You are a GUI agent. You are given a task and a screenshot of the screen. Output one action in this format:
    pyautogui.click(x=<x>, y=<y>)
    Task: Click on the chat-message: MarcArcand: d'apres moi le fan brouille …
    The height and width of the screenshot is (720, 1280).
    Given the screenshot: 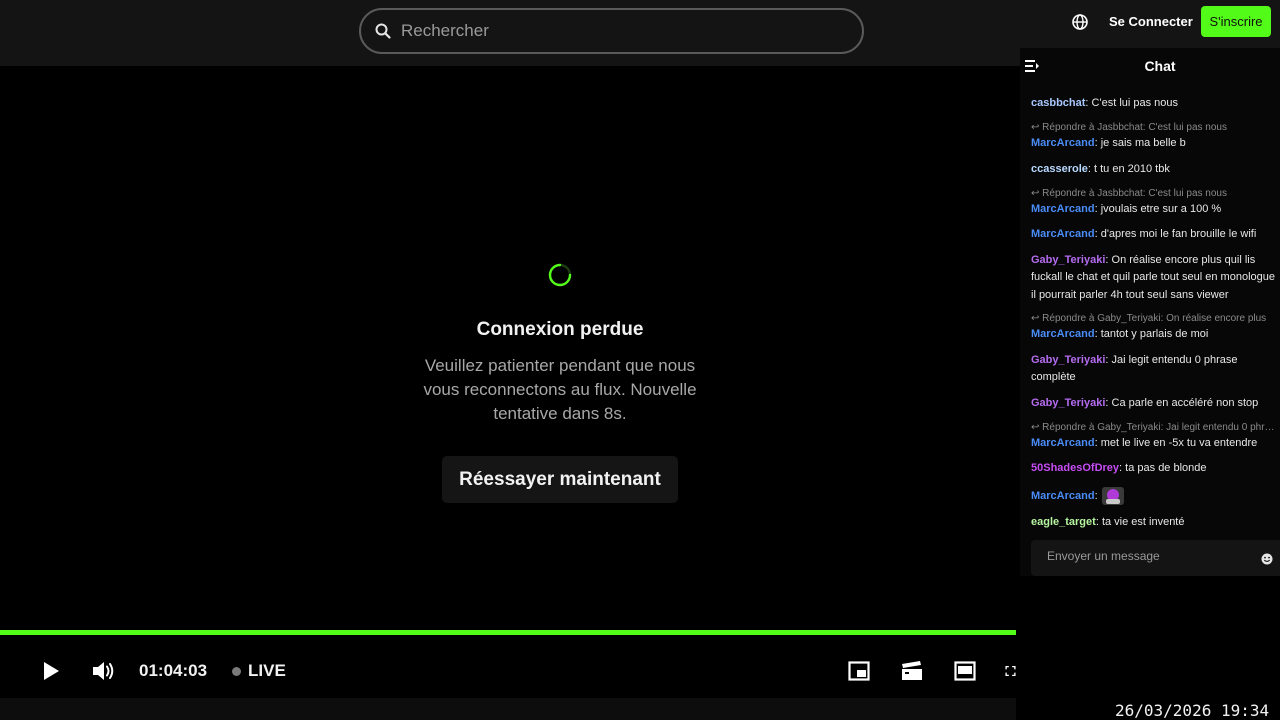 What is the action you would take?
    pyautogui.click(x=1153, y=234)
    